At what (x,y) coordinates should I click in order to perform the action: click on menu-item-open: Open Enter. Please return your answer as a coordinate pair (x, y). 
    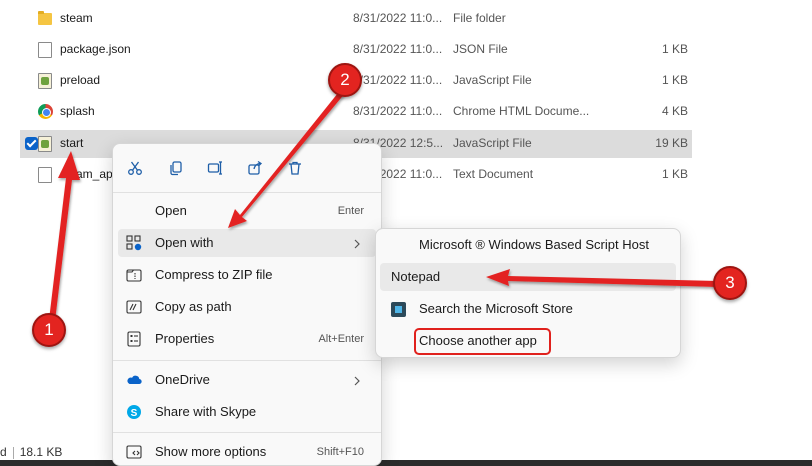
    Looking at the image, I should click on (247, 211).